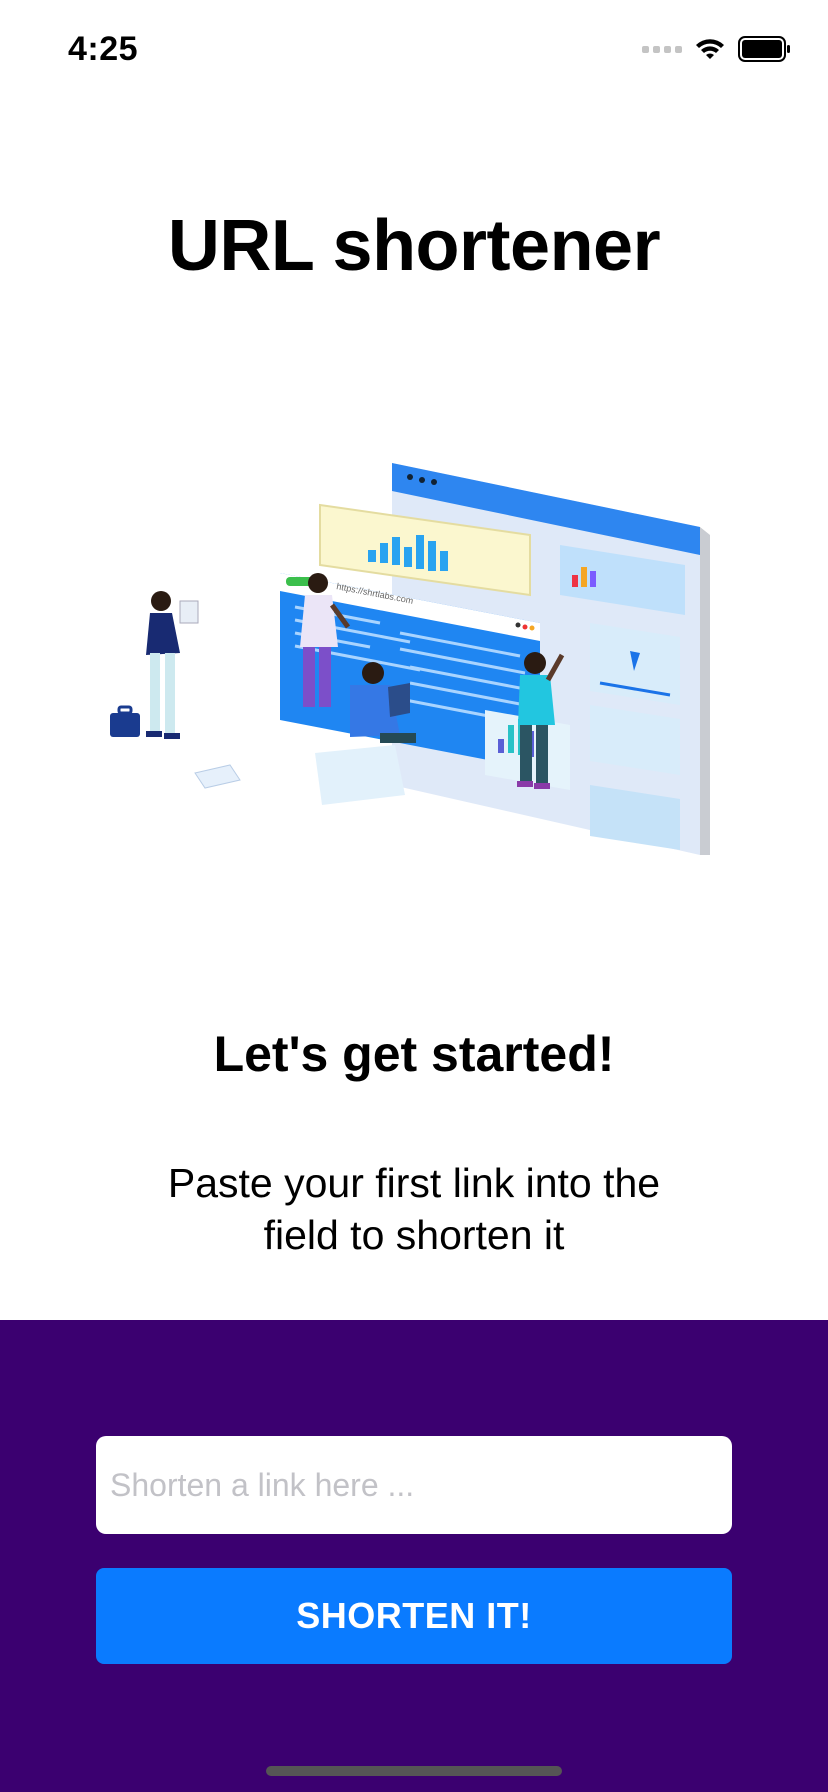 The height and width of the screenshot is (1792, 828). Describe the element at coordinates (414, 50) in the screenshot. I see `status-bar: 4:25` at that location.